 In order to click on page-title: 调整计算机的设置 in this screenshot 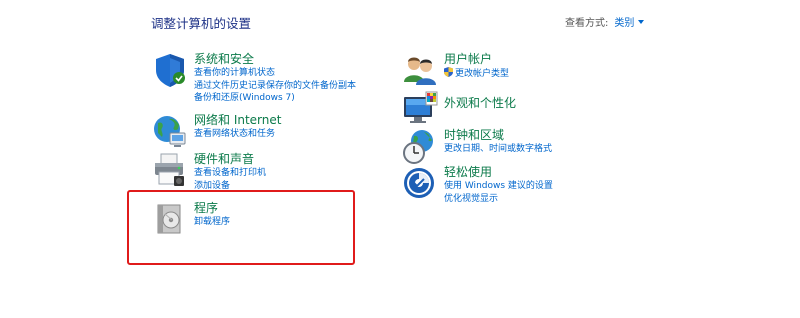, I will do `click(201, 23)`.